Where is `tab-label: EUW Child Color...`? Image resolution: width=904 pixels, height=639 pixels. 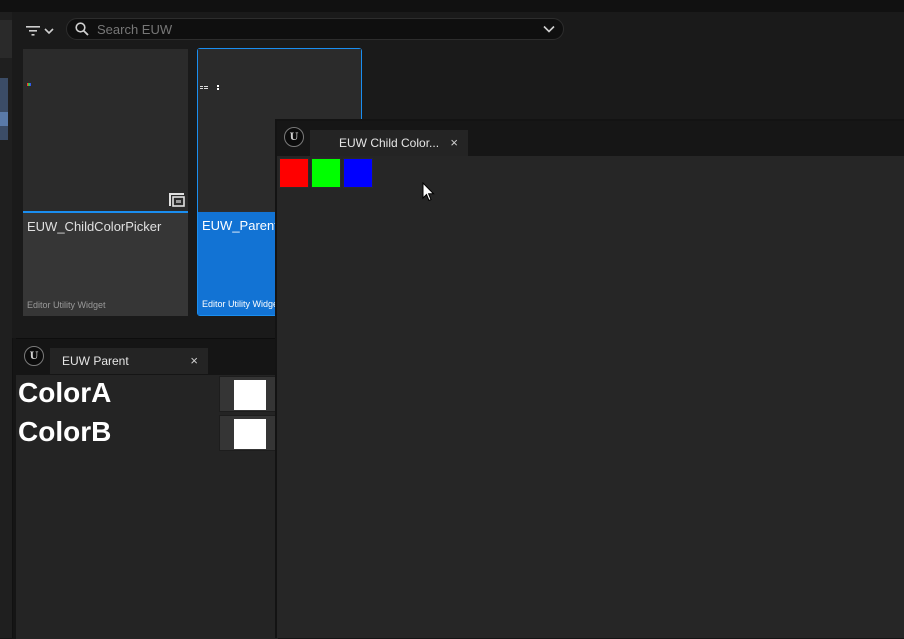 tab-label: EUW Child Color... is located at coordinates (389, 143).